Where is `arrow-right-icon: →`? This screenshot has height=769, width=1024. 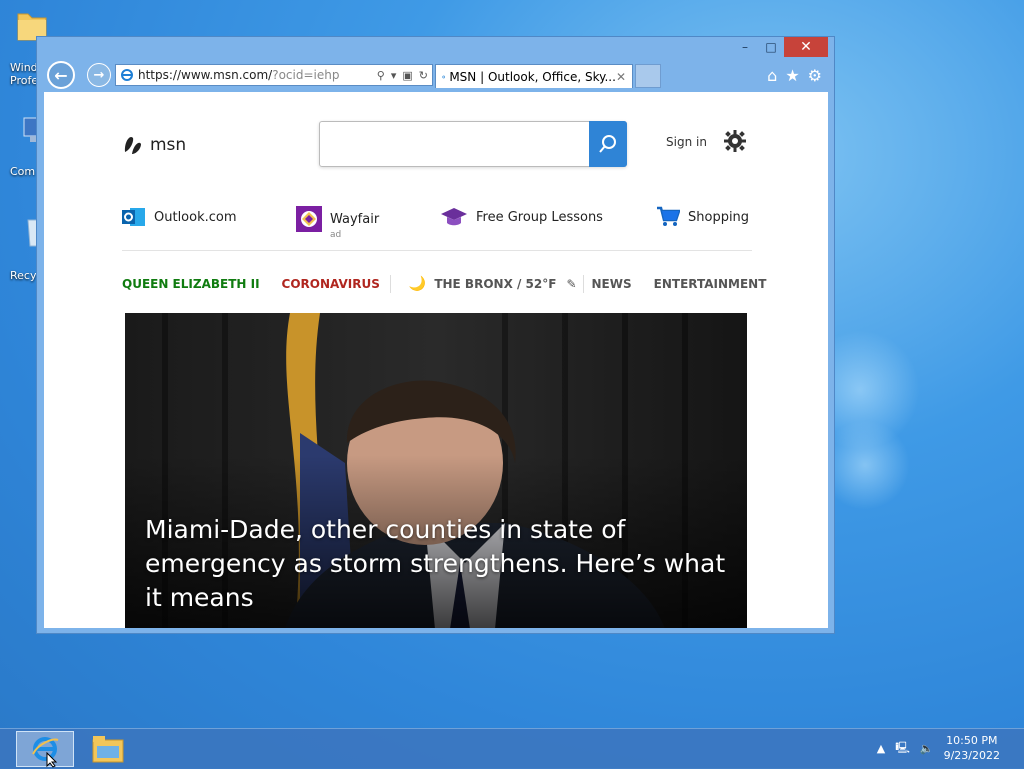
arrow-right-icon: → is located at coordinates (99, 75).